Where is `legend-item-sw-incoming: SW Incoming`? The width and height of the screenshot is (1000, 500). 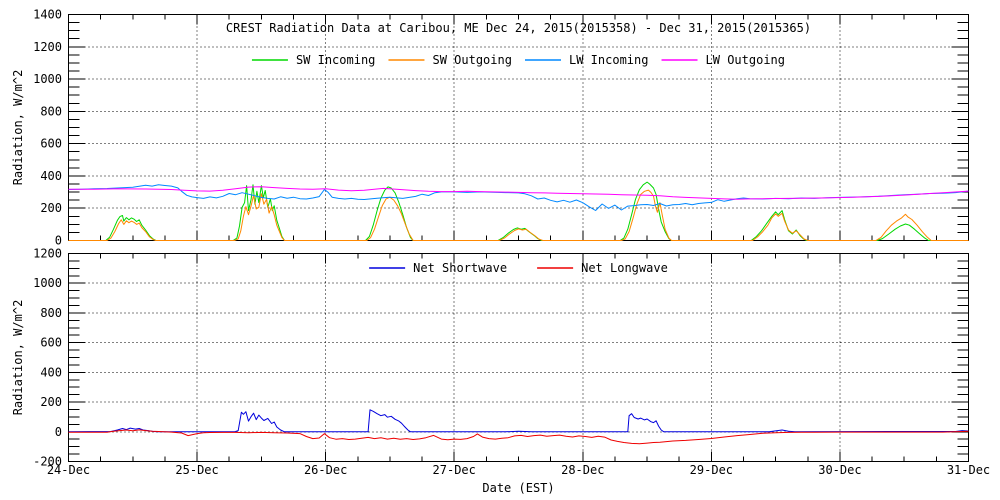
legend-item-sw-incoming: SW Incoming is located at coordinates (313, 60).